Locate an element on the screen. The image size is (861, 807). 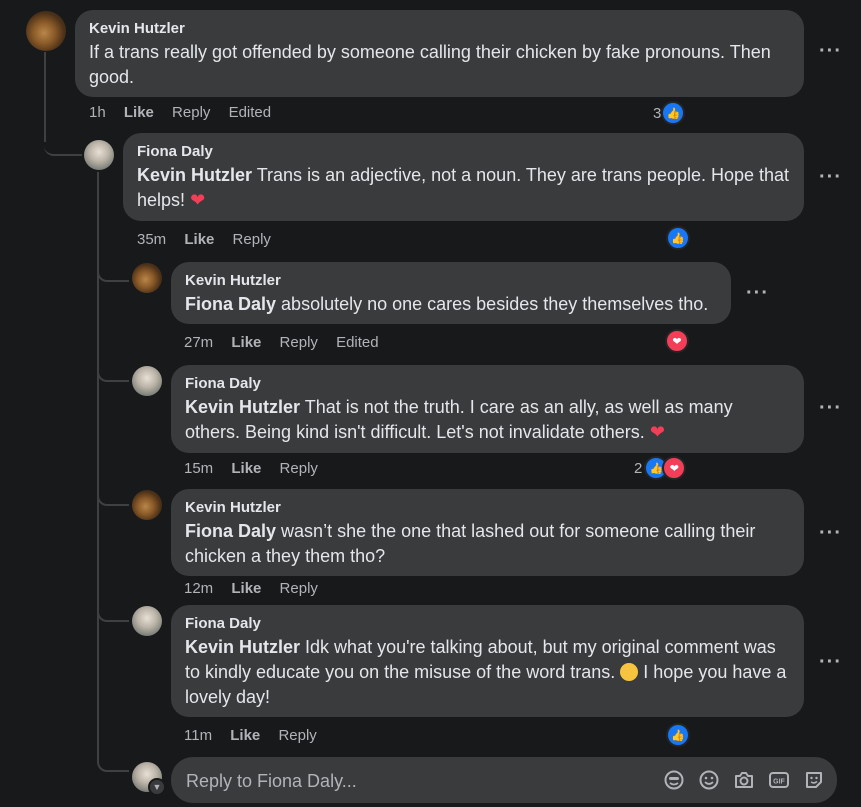
comment-meta: 35m Like Reply is located at coordinates (211, 239).